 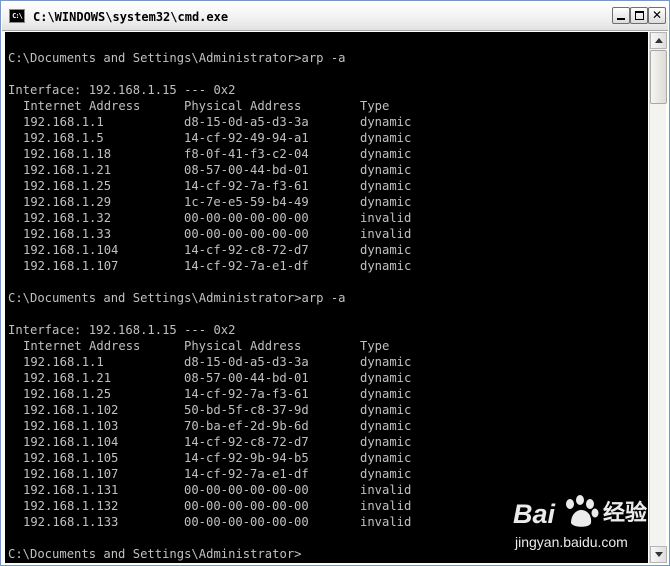 I want to click on cmd-app-icon: C:\, so click(x=17, y=16).